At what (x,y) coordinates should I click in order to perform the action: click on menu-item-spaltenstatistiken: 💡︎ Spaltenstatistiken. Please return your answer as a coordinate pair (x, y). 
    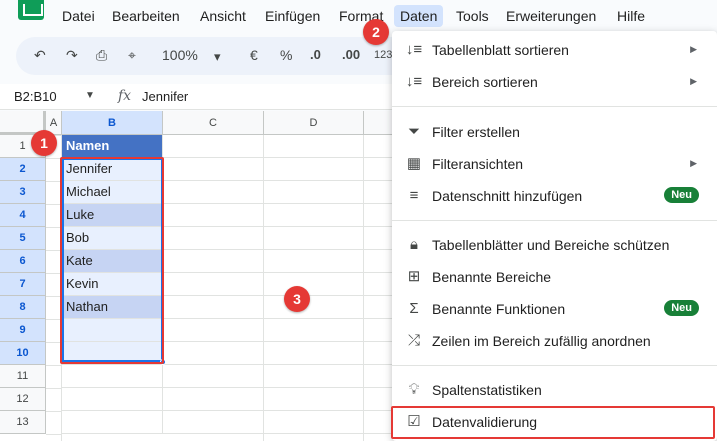
    Looking at the image, I should click on (554, 389).